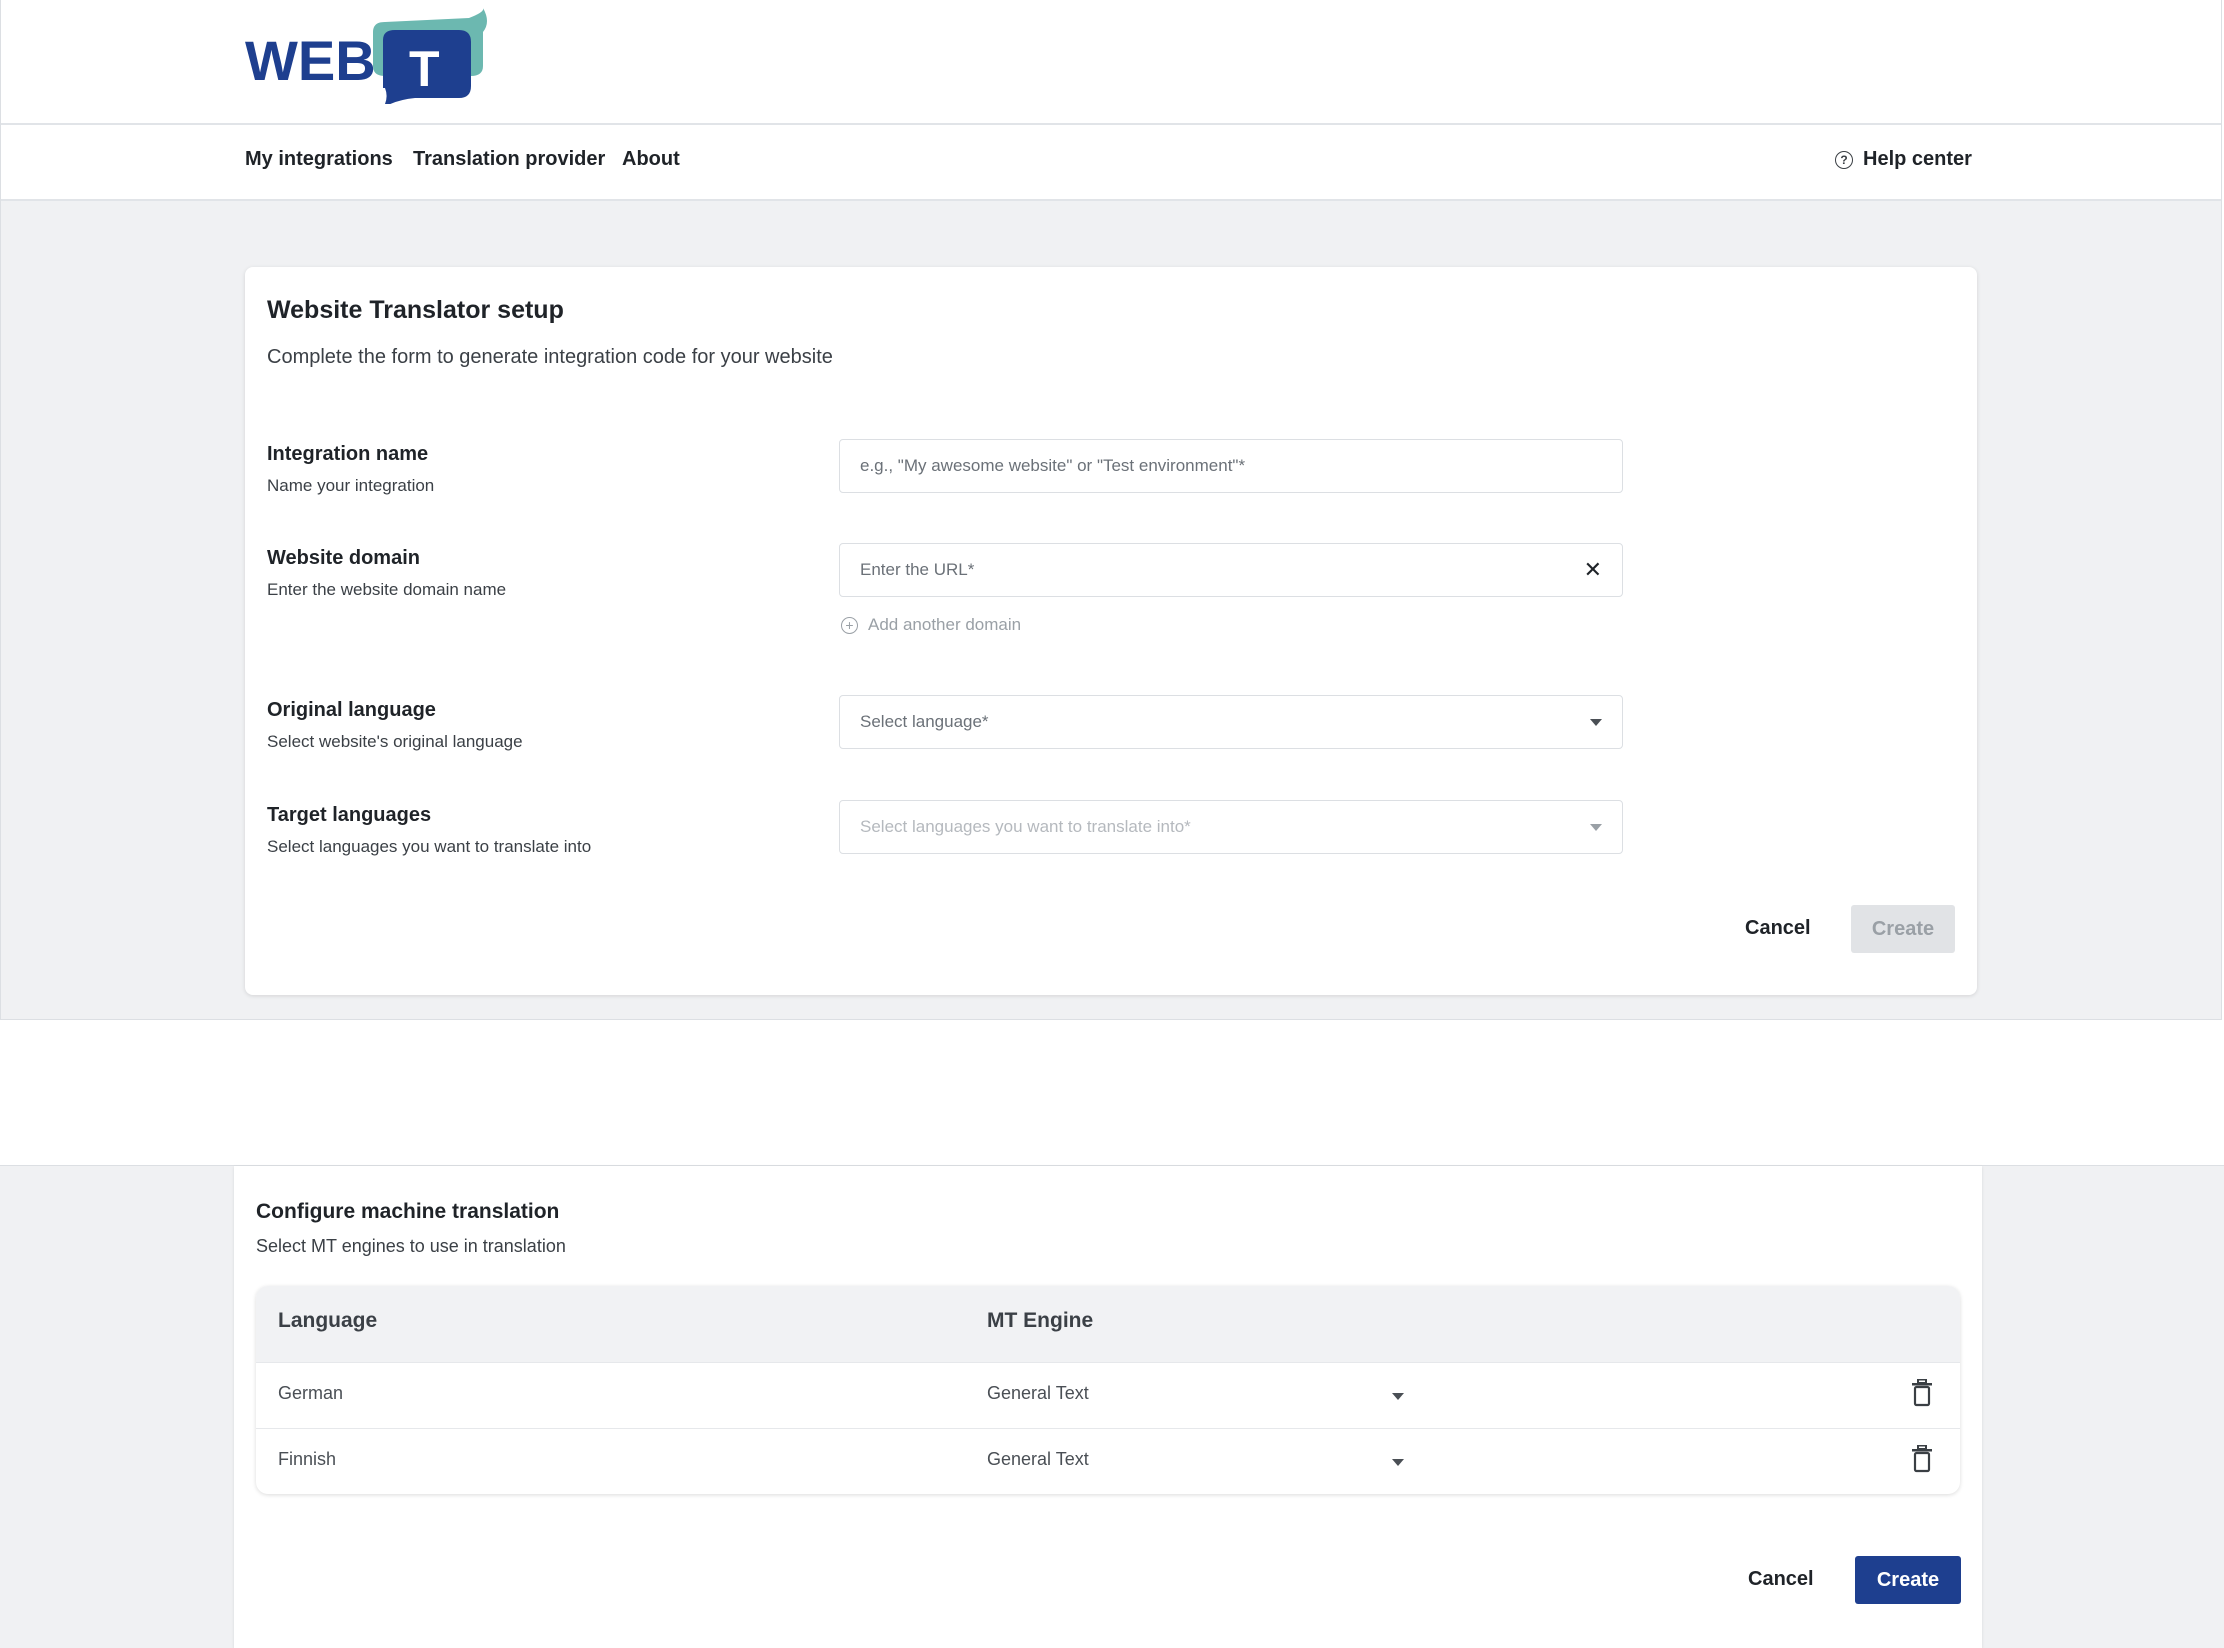 The width and height of the screenshot is (2224, 1648). Describe the element at coordinates (917, 569) in the screenshot. I see `website-domain-placeholder: Enter the URL*` at that location.